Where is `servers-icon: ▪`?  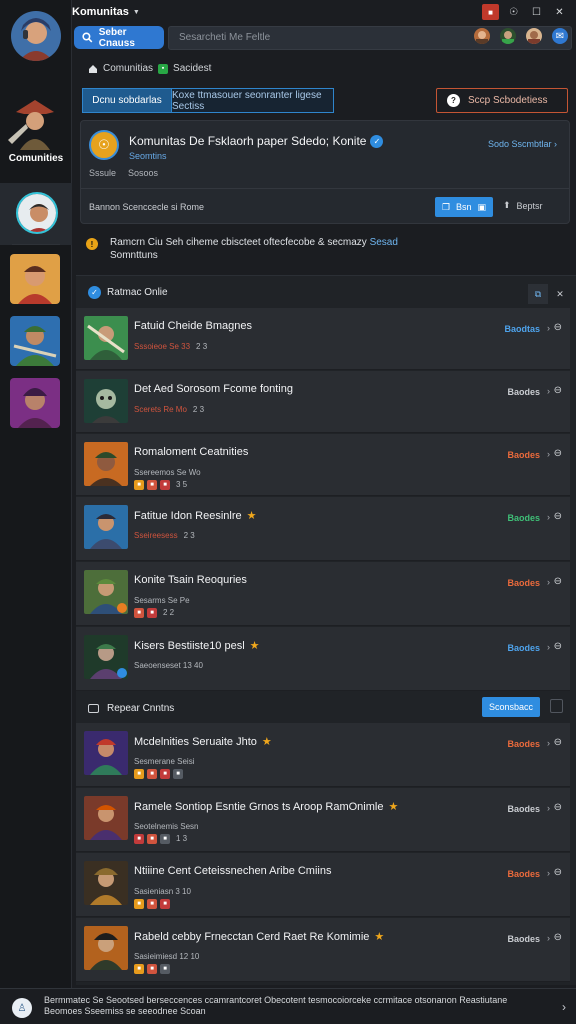
servers-icon: ▪ is located at coordinates (163, 68).